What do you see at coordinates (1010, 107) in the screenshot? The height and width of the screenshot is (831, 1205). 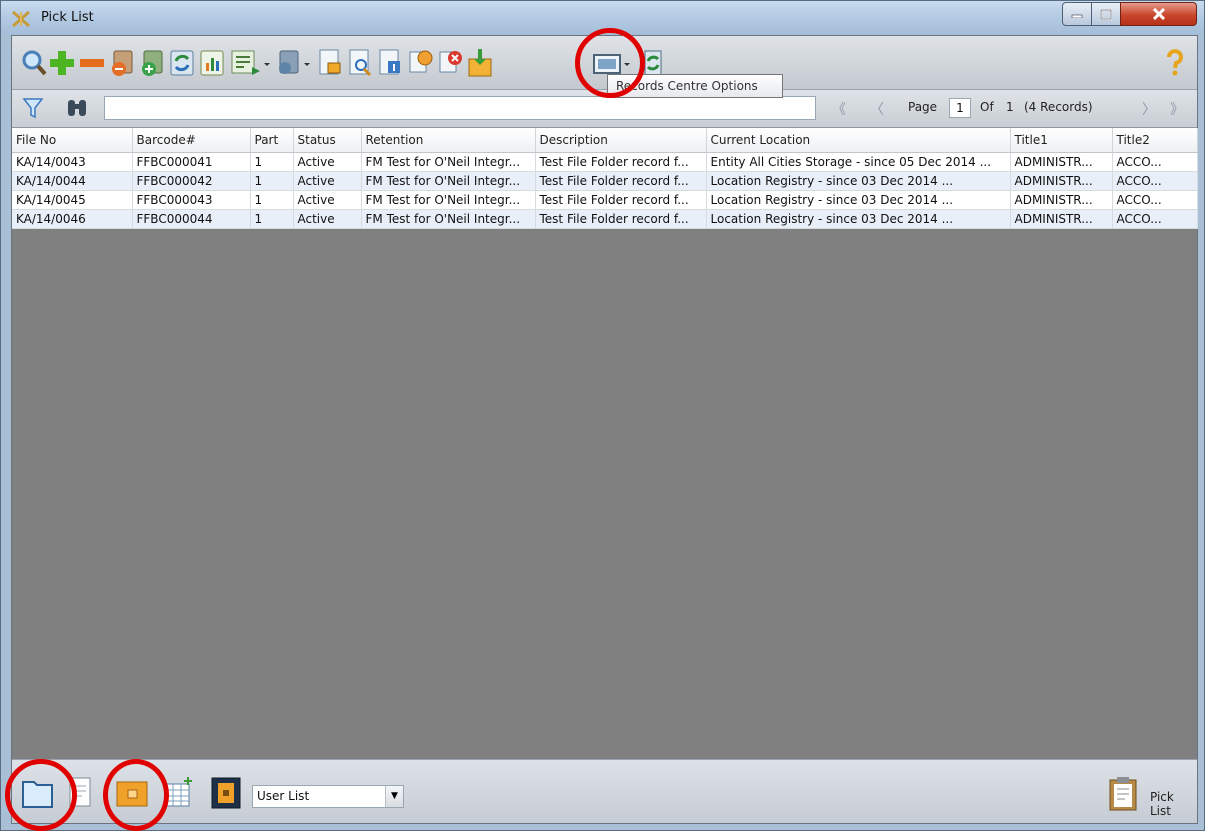 I see `page-count: 1` at bounding box center [1010, 107].